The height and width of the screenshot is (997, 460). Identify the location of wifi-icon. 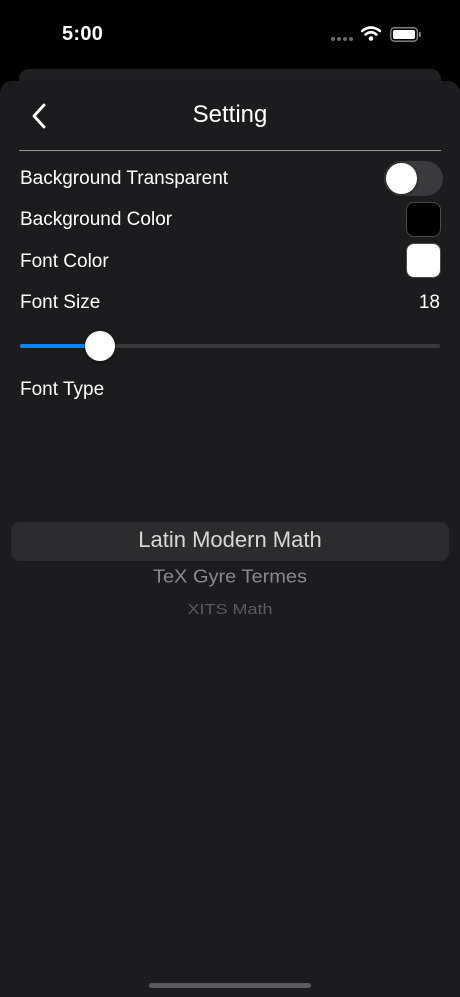
(371, 36).